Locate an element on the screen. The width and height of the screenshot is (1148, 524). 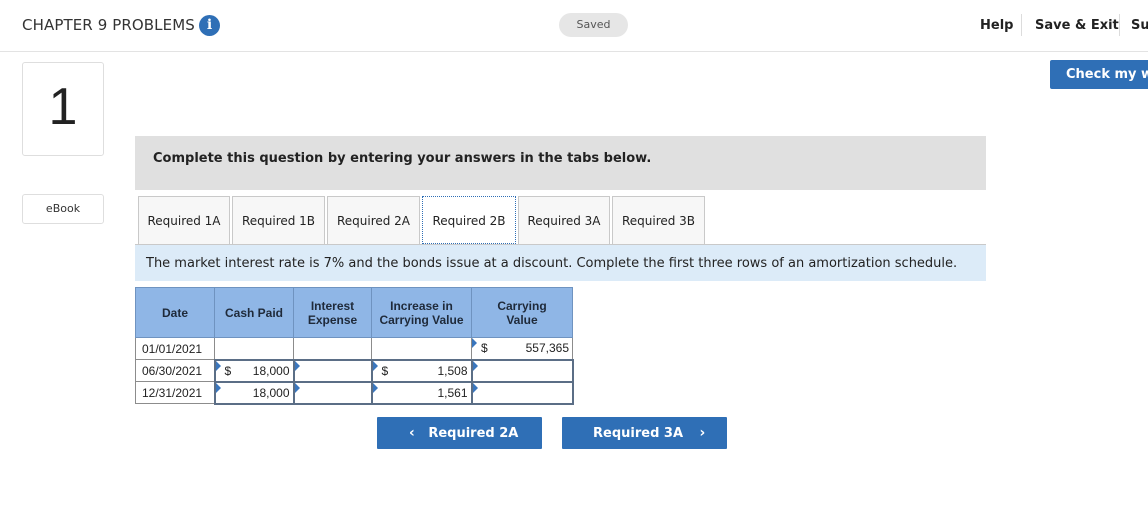
increase-carrying-value-input: 1,561 is located at coordinates (421, 392).